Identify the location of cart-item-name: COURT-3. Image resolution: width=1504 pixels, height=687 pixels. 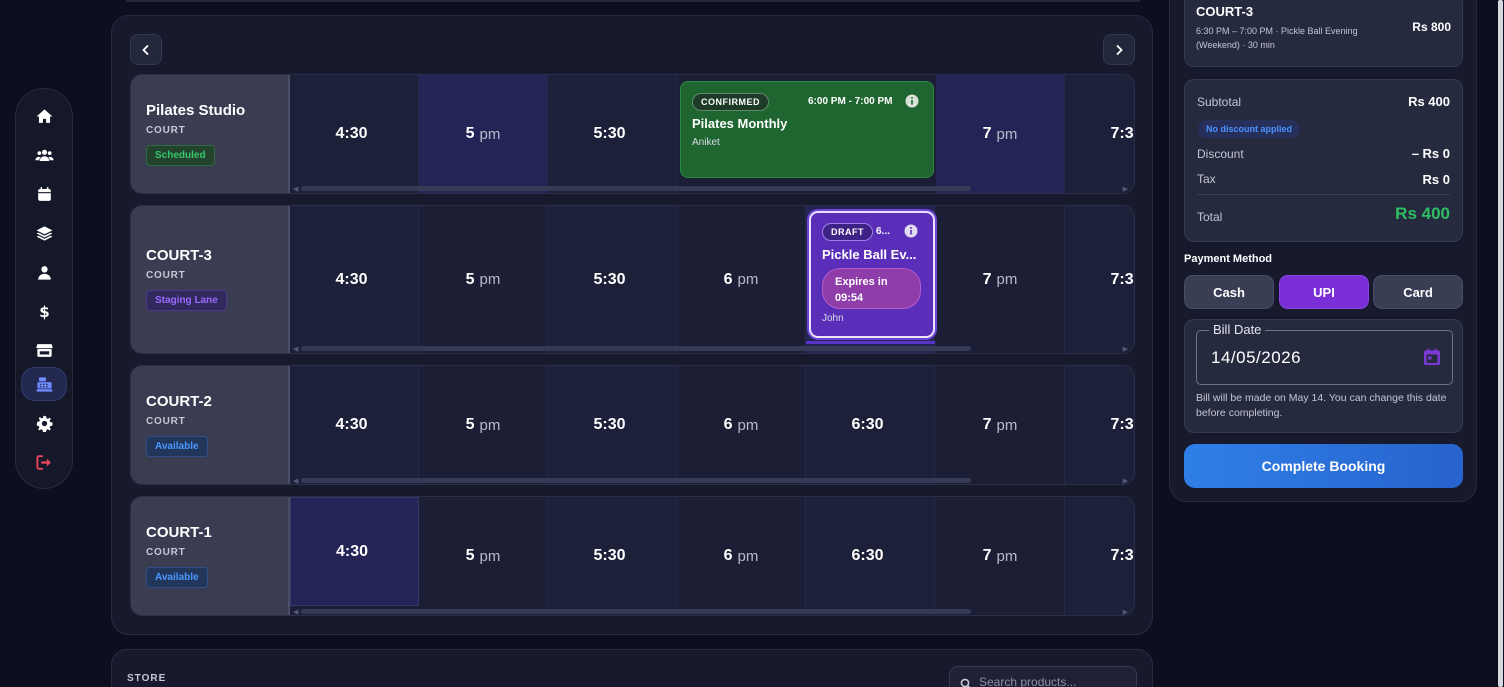
(1225, 11).